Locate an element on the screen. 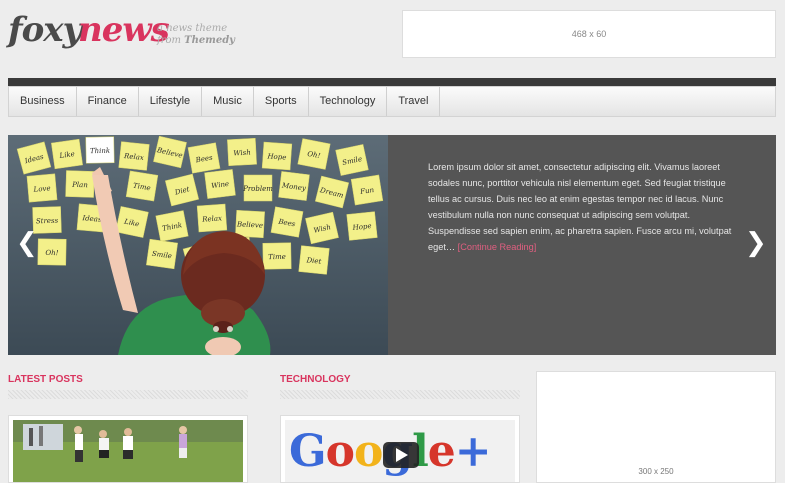 Image resolution: width=785 pixels, height=483 pixels. golf-course-image is located at coordinates (128, 451).